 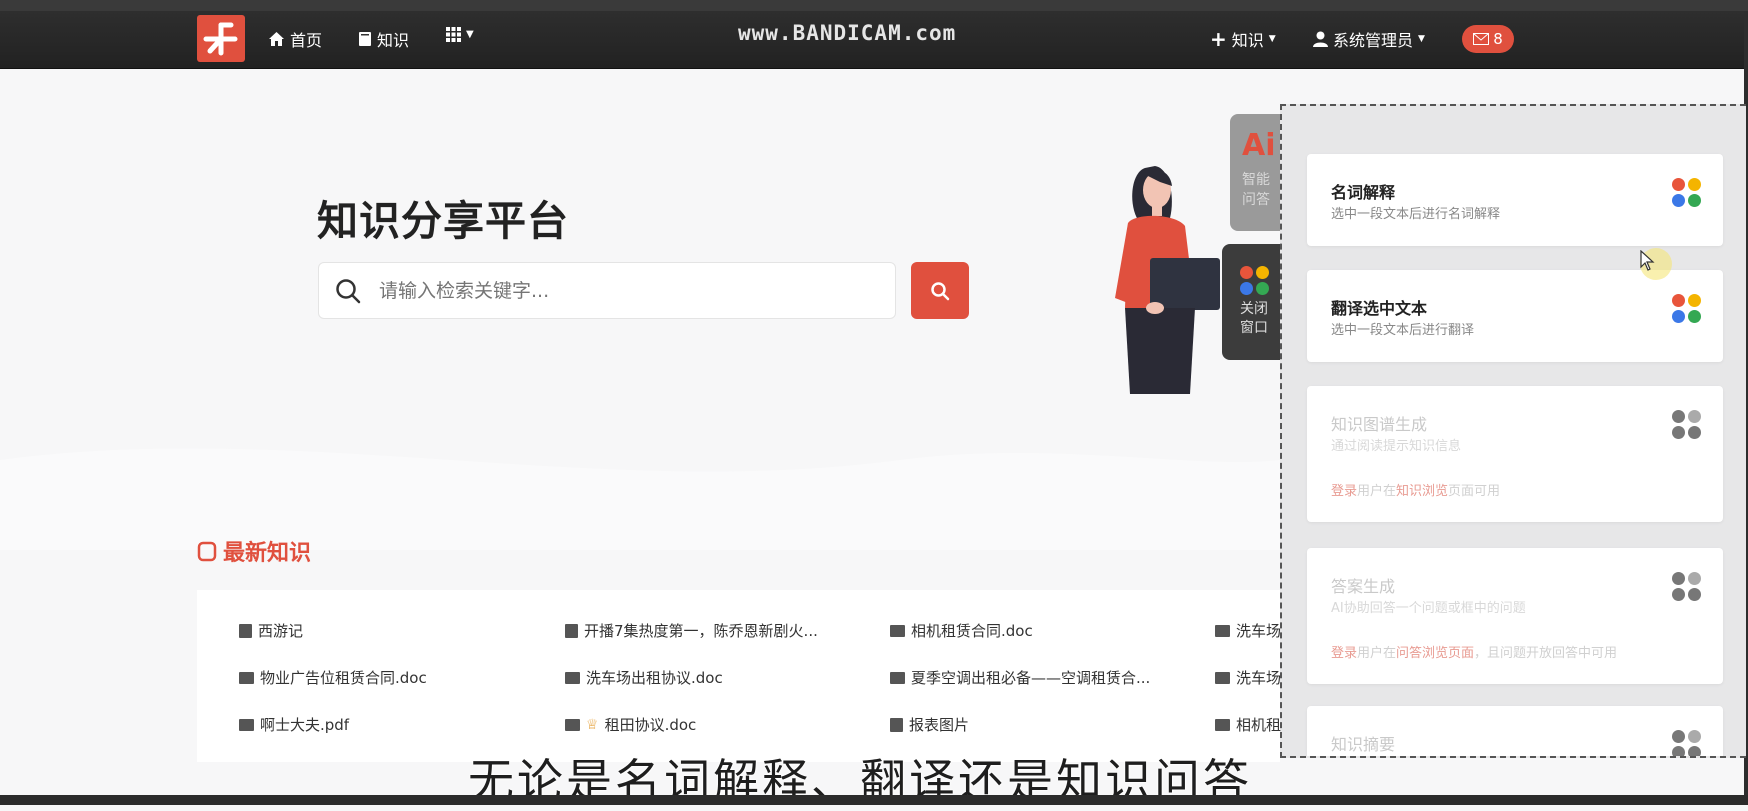 I want to click on ai-tab-sub: 智能问答, so click(x=1256, y=190).